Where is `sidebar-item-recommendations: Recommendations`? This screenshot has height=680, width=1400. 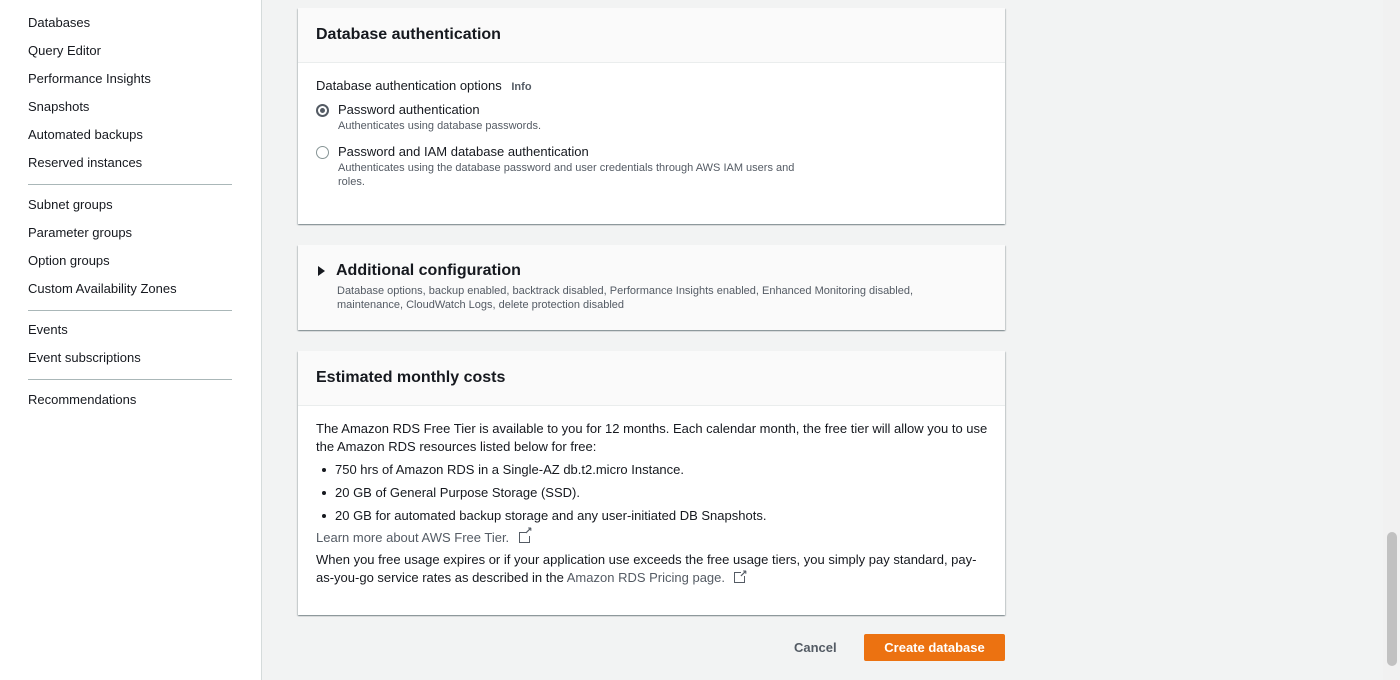
sidebar-item-recommendations: Recommendations is located at coordinates (82, 399).